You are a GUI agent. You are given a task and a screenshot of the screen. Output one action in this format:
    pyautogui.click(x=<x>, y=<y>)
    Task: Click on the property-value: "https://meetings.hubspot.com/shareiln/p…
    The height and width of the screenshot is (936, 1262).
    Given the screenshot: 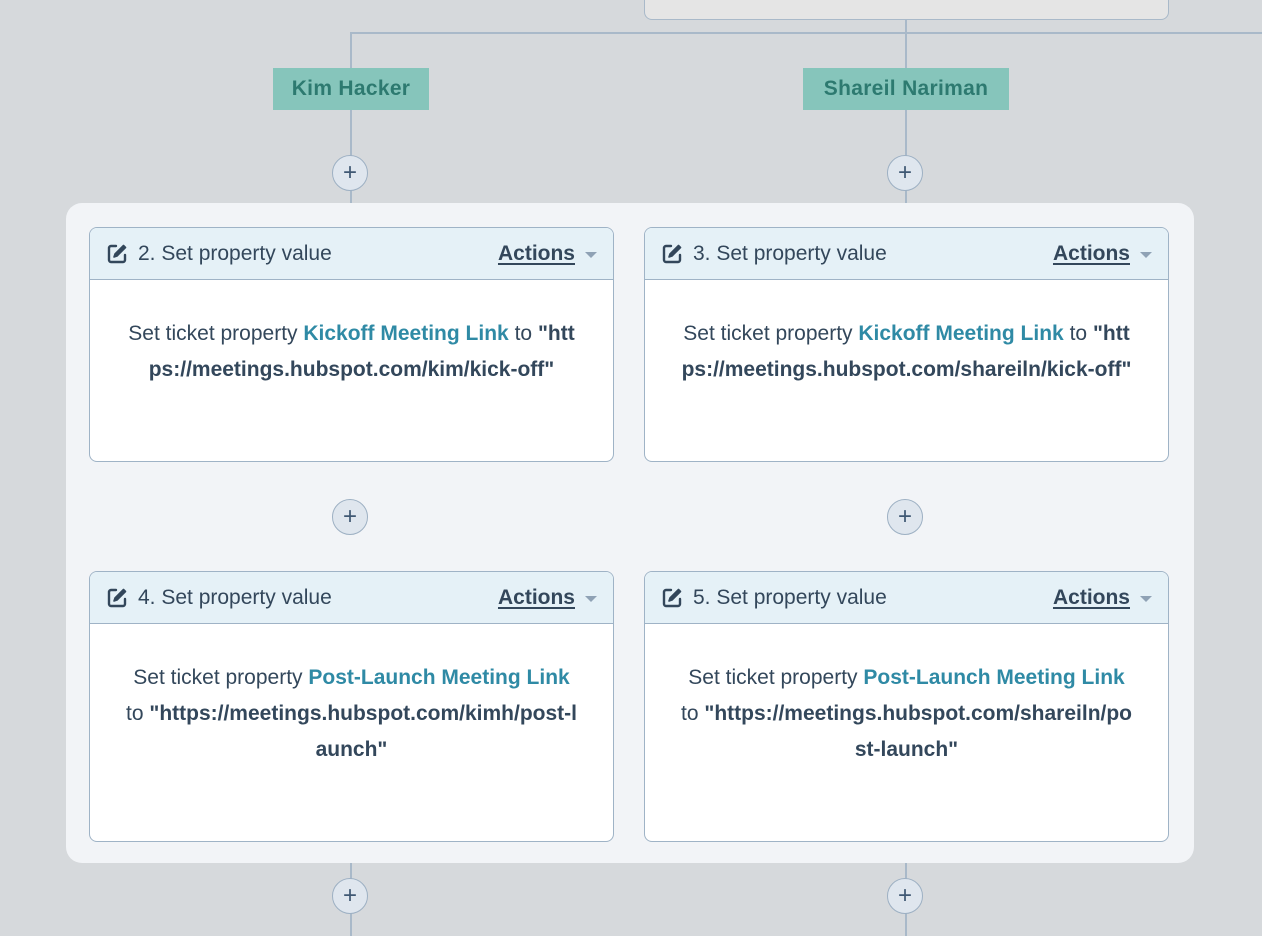 What is the action you would take?
    pyautogui.click(x=918, y=731)
    